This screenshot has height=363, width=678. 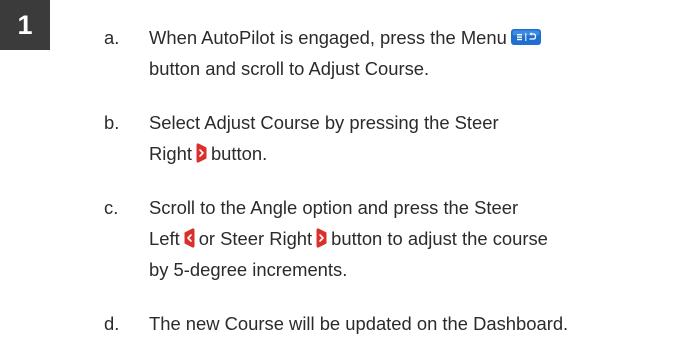 What do you see at coordinates (239, 153) in the screenshot?
I see `step-text-segment: button.` at bounding box center [239, 153].